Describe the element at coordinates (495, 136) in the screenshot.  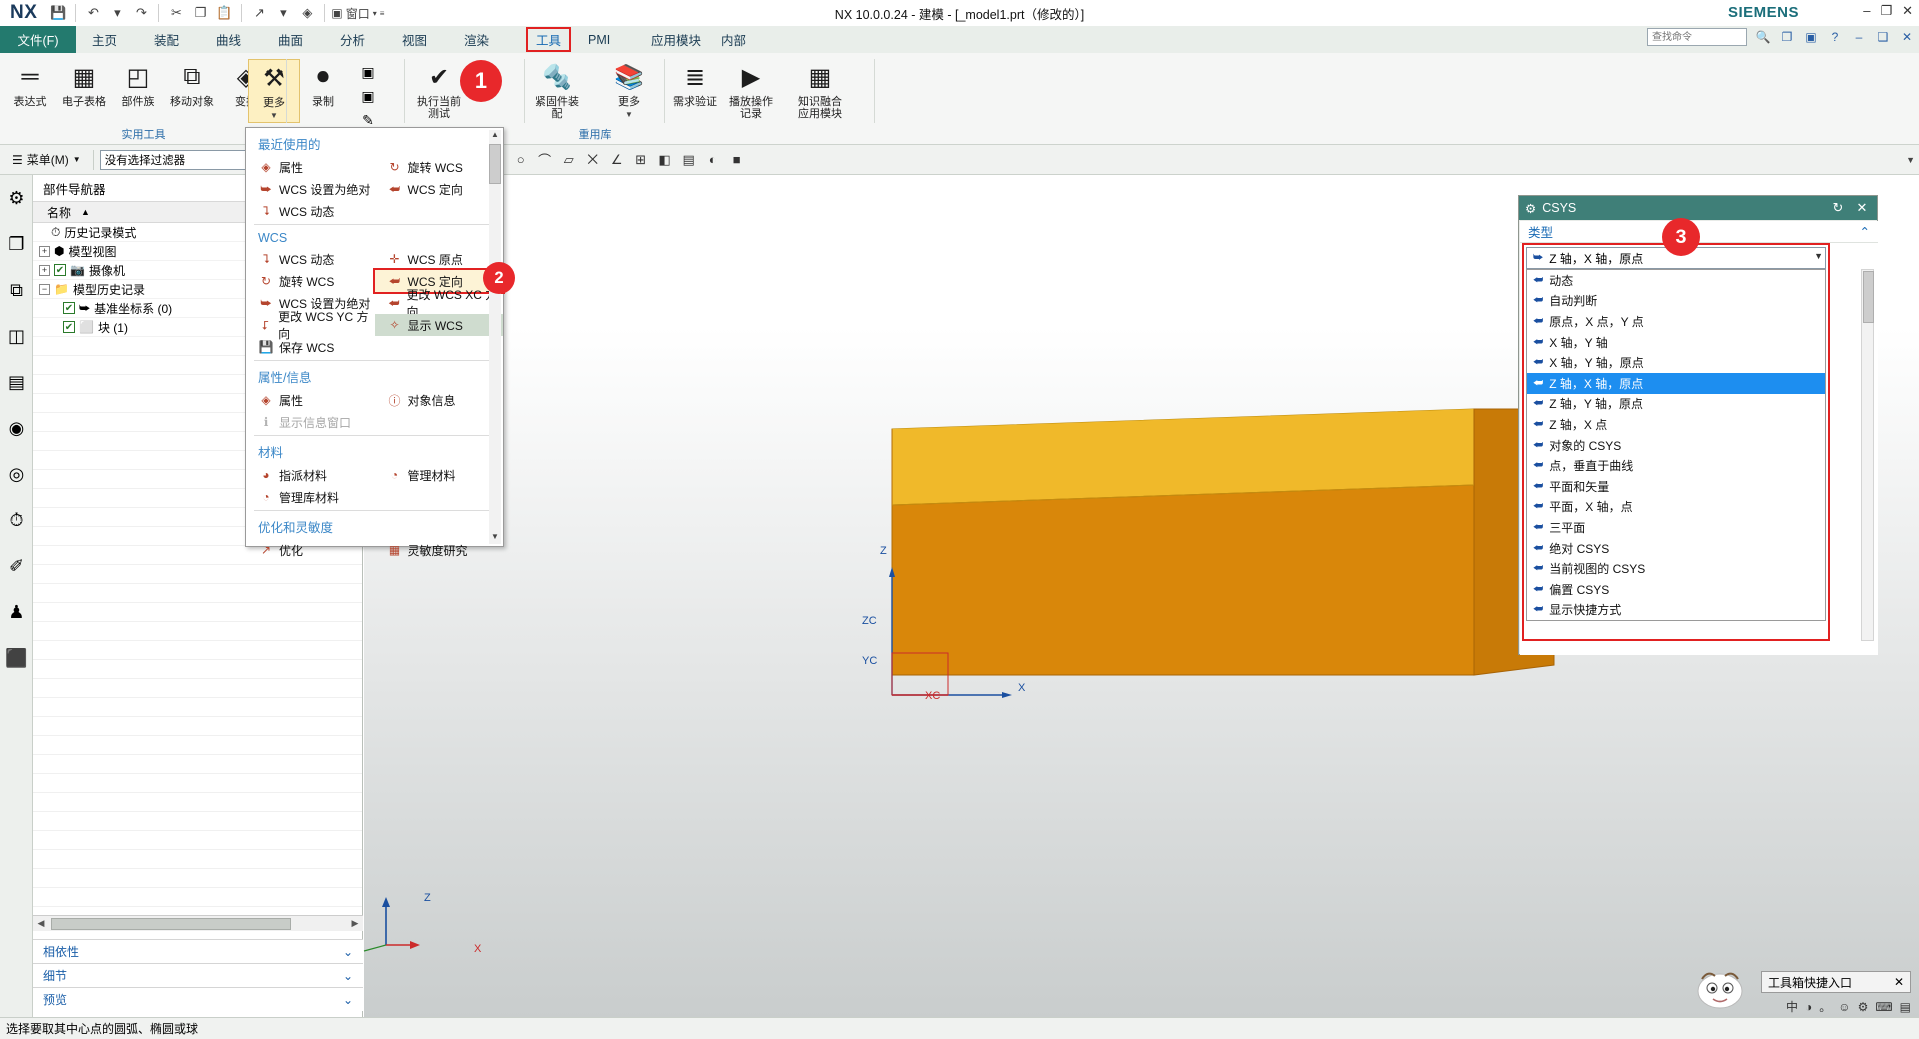
I see `scroll-up-icon: ▲` at that location.